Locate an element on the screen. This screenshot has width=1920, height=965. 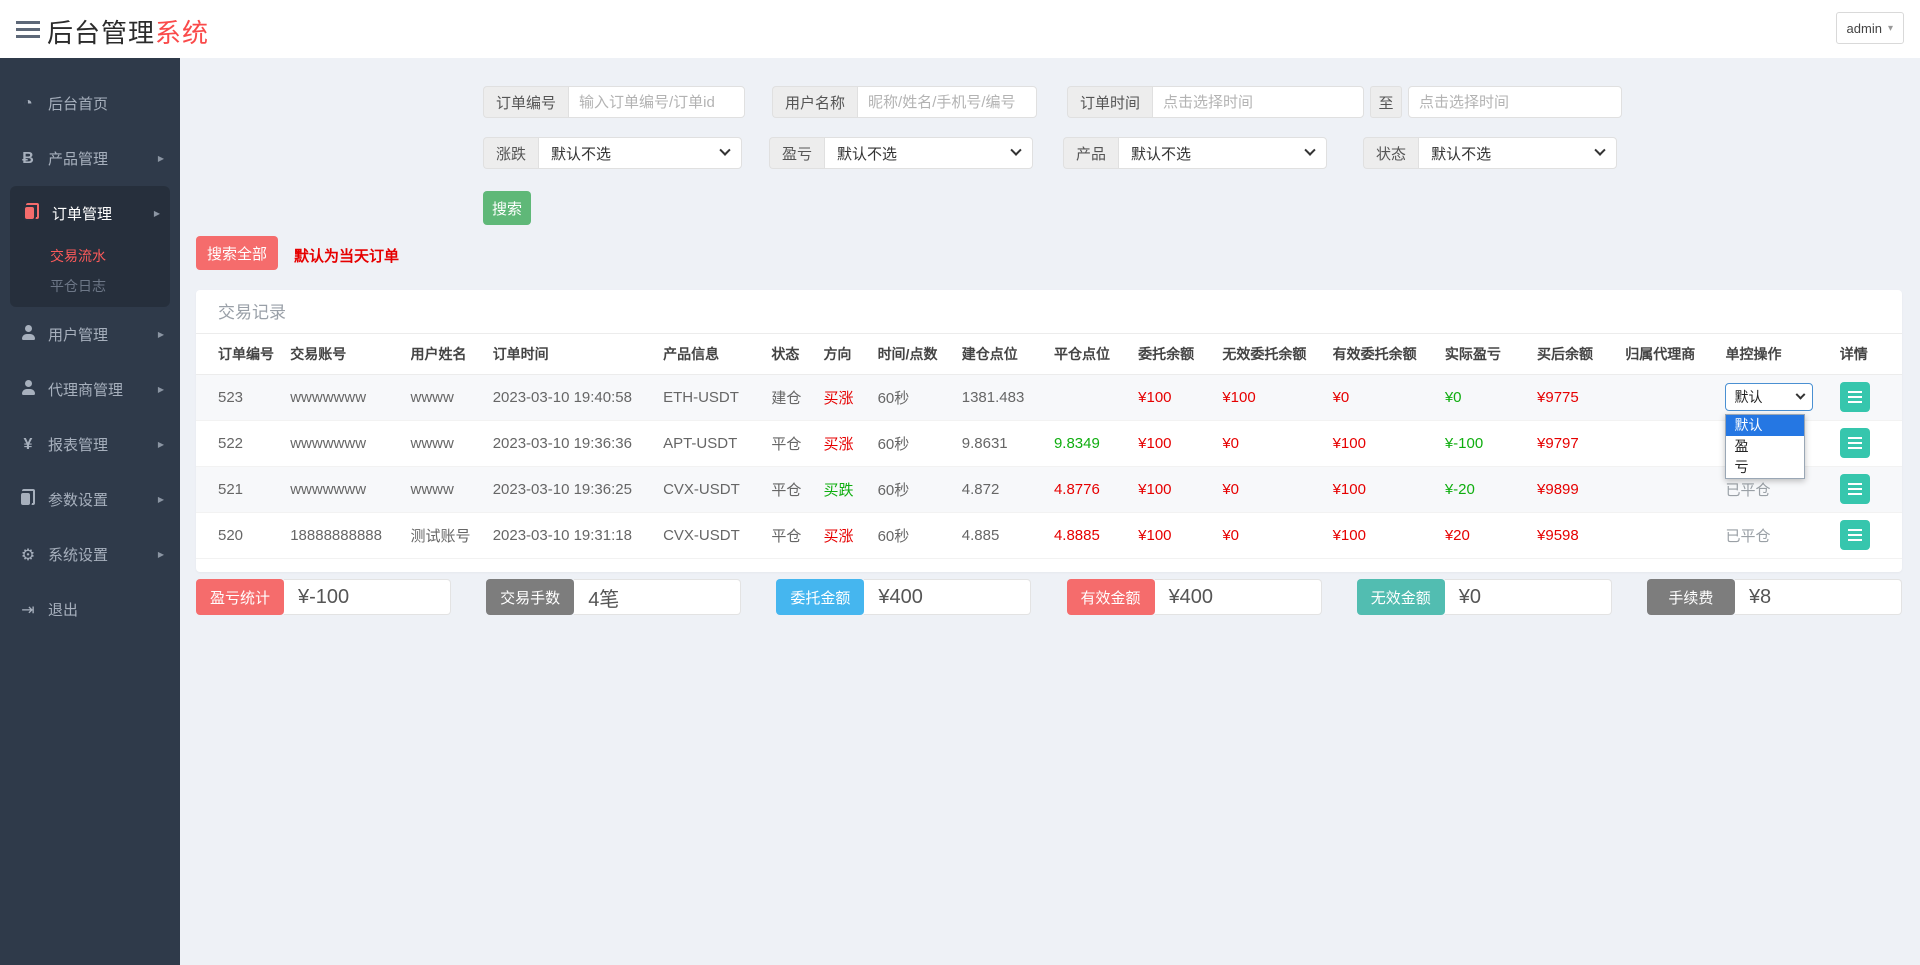
product-label: 产品 is located at coordinates (1091, 153).